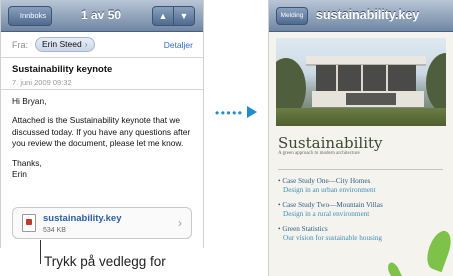 The width and height of the screenshot is (453, 276). What do you see at coordinates (62, 69) in the screenshot?
I see `message-subject: Sustainability keynote` at bounding box center [62, 69].